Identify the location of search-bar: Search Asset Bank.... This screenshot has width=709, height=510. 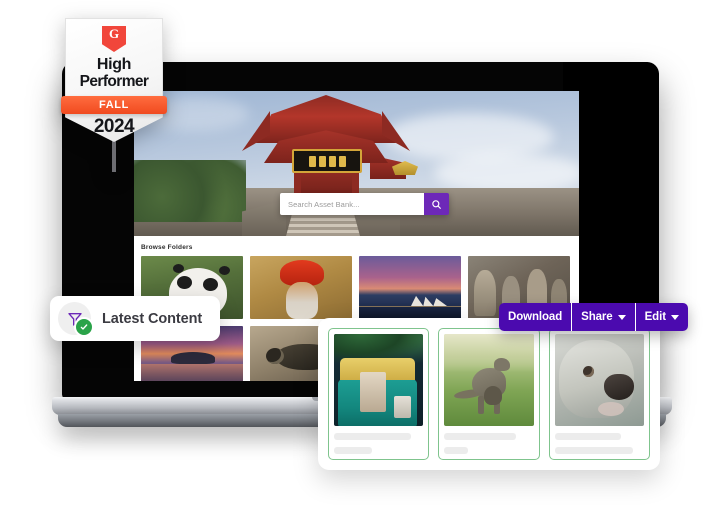
(364, 204).